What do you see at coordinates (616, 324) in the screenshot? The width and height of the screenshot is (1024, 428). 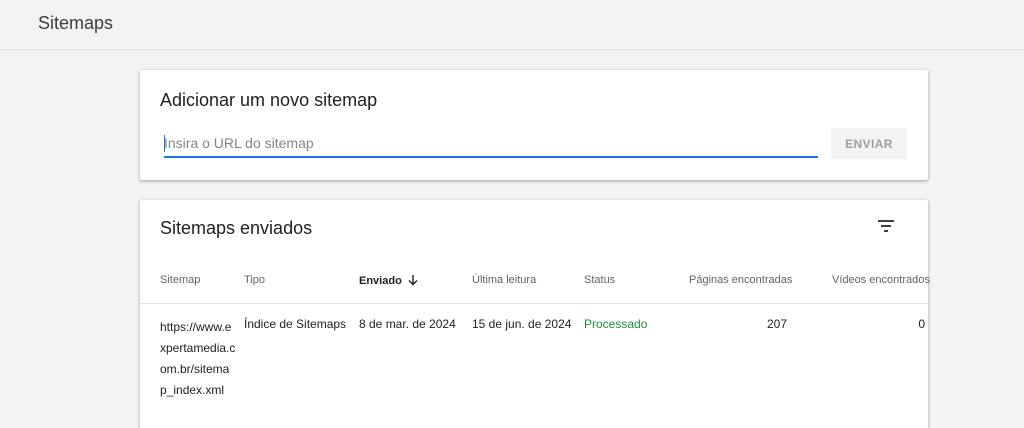 I see `status-cell: Processado` at bounding box center [616, 324].